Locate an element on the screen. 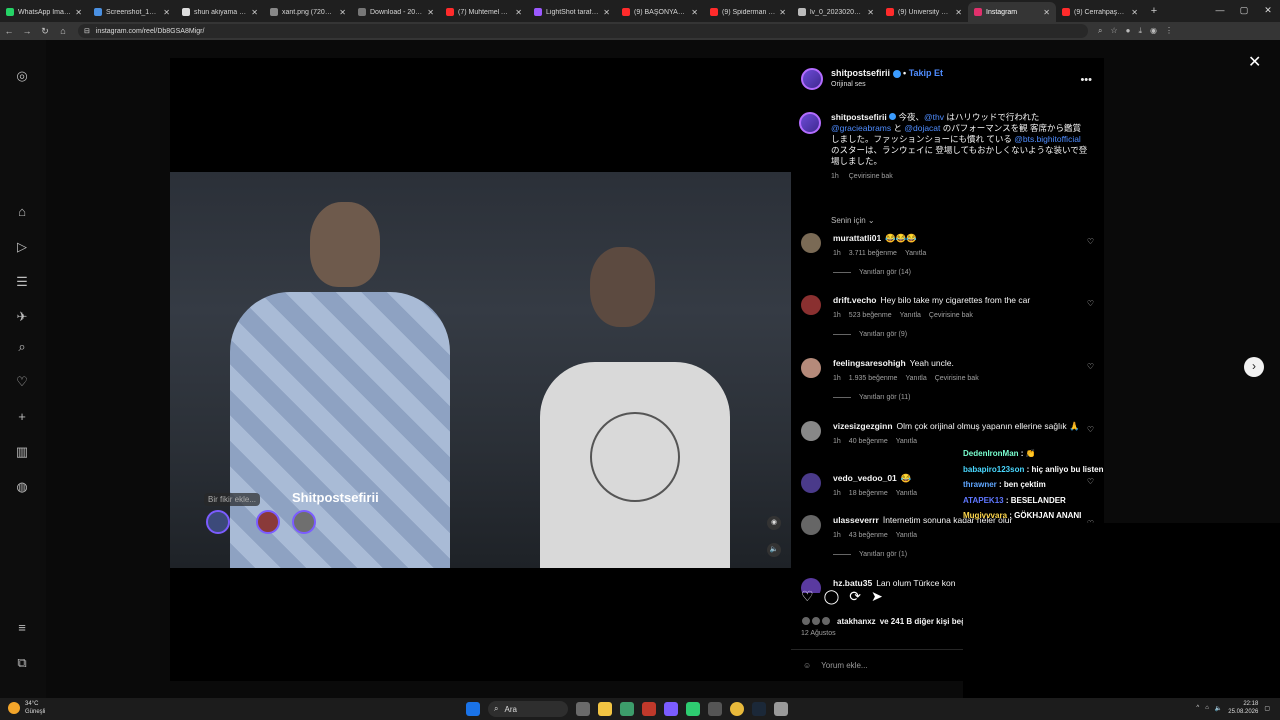  commenter-username: hz.batu35 is located at coordinates (852, 583).